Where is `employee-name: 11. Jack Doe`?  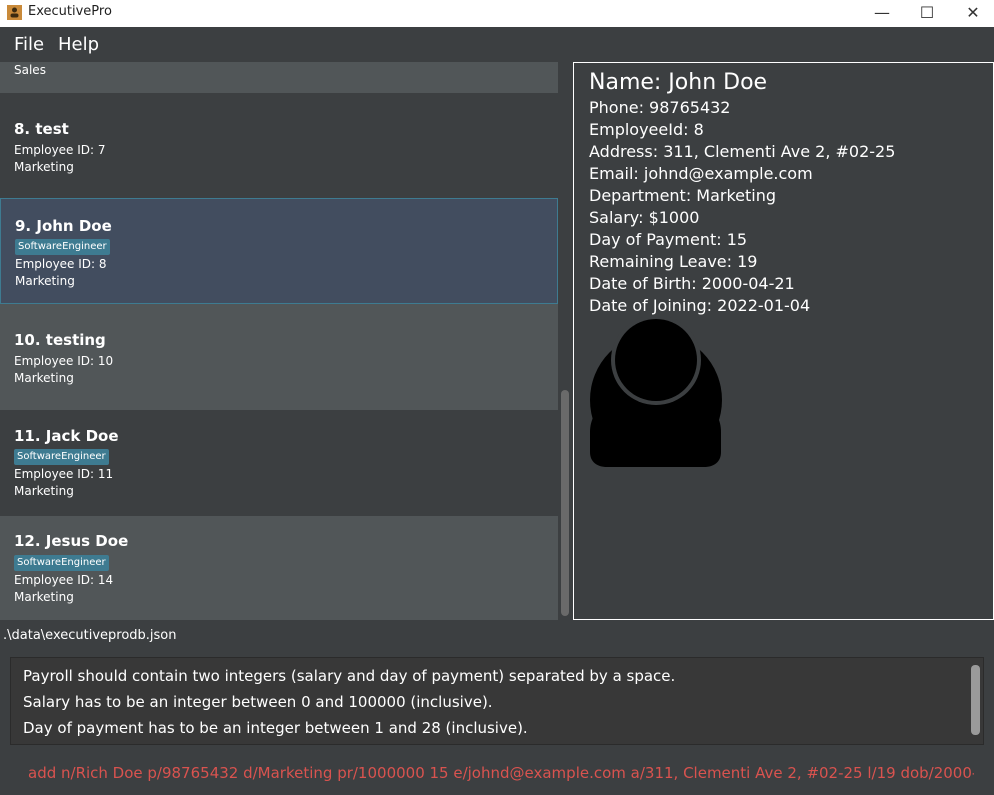
employee-name: 11. Jack Doe is located at coordinates (66, 436).